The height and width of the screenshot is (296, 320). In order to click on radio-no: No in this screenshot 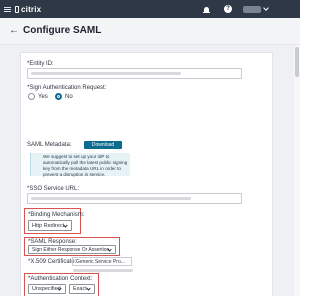, I will do `click(64, 96)`.